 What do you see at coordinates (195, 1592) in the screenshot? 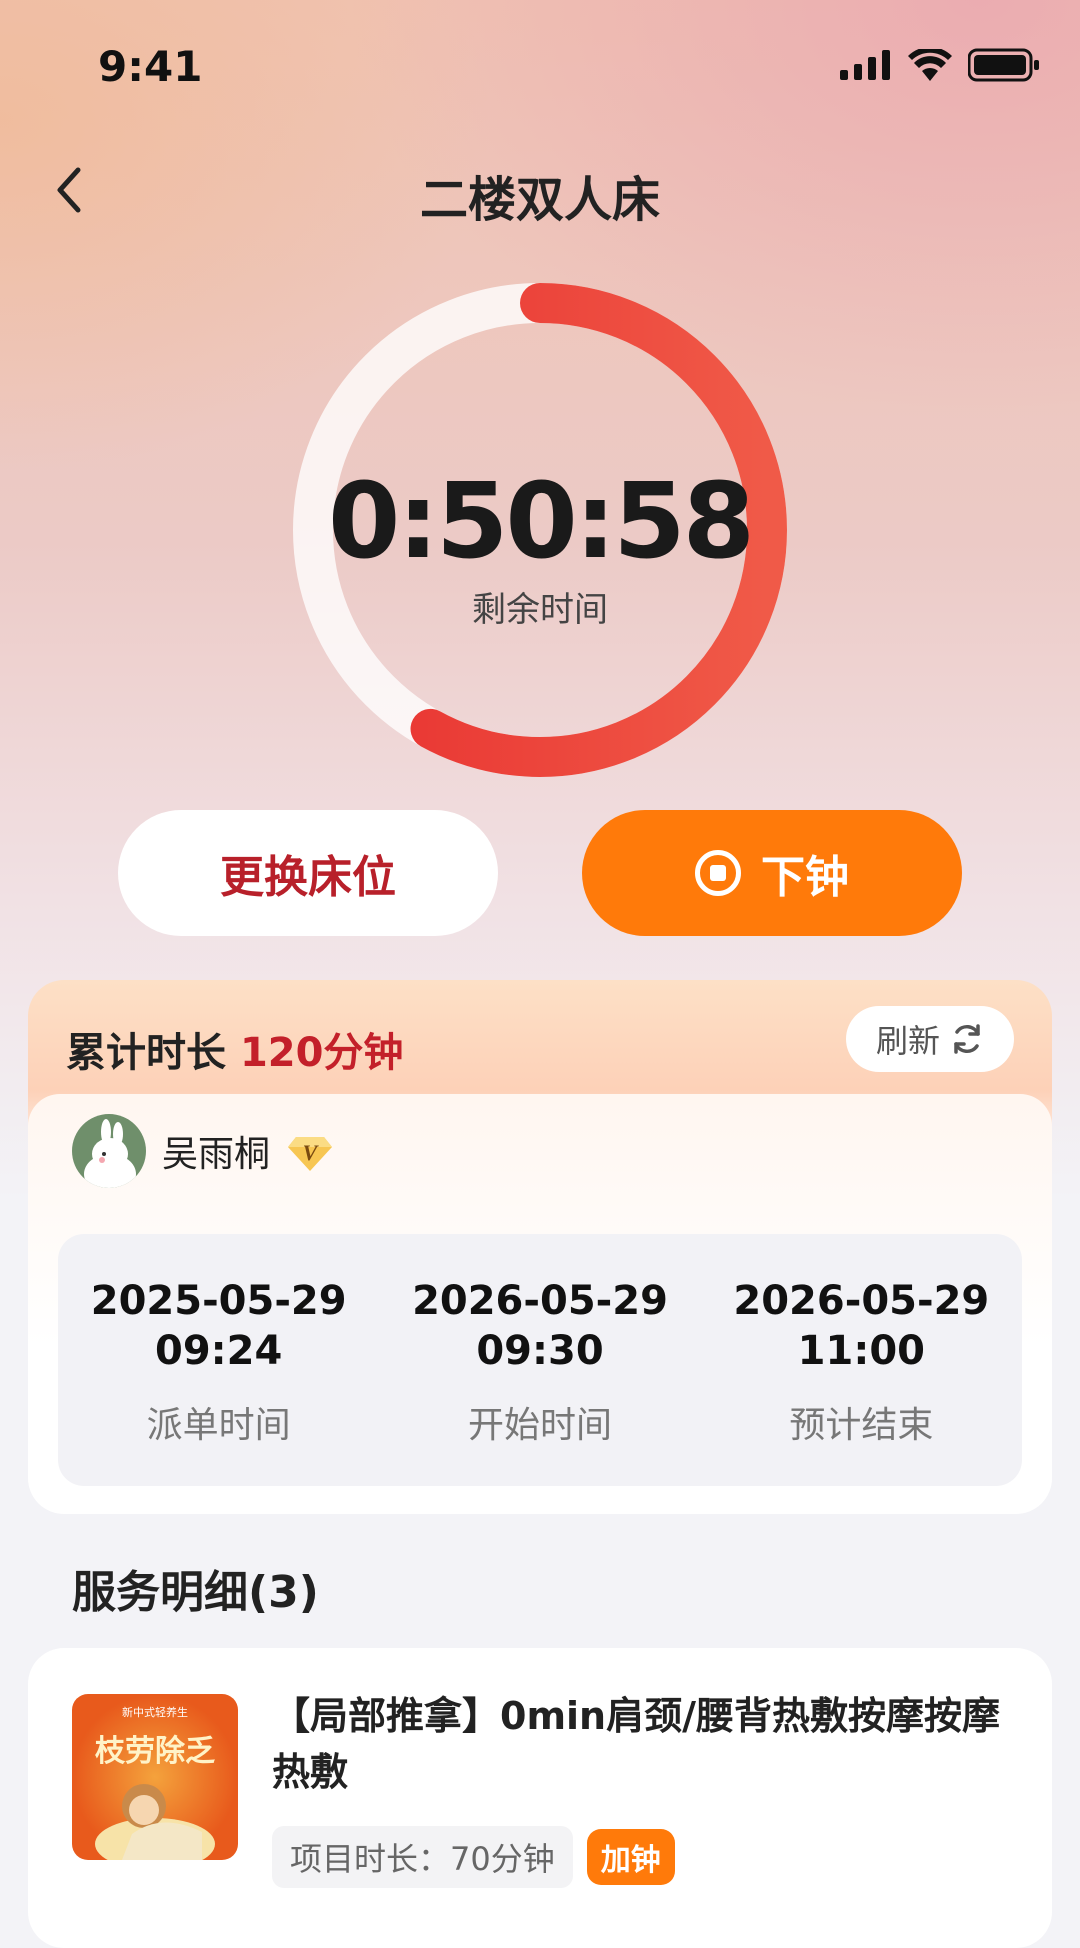
I see `service-section-title: 服务明细(3)` at bounding box center [195, 1592].